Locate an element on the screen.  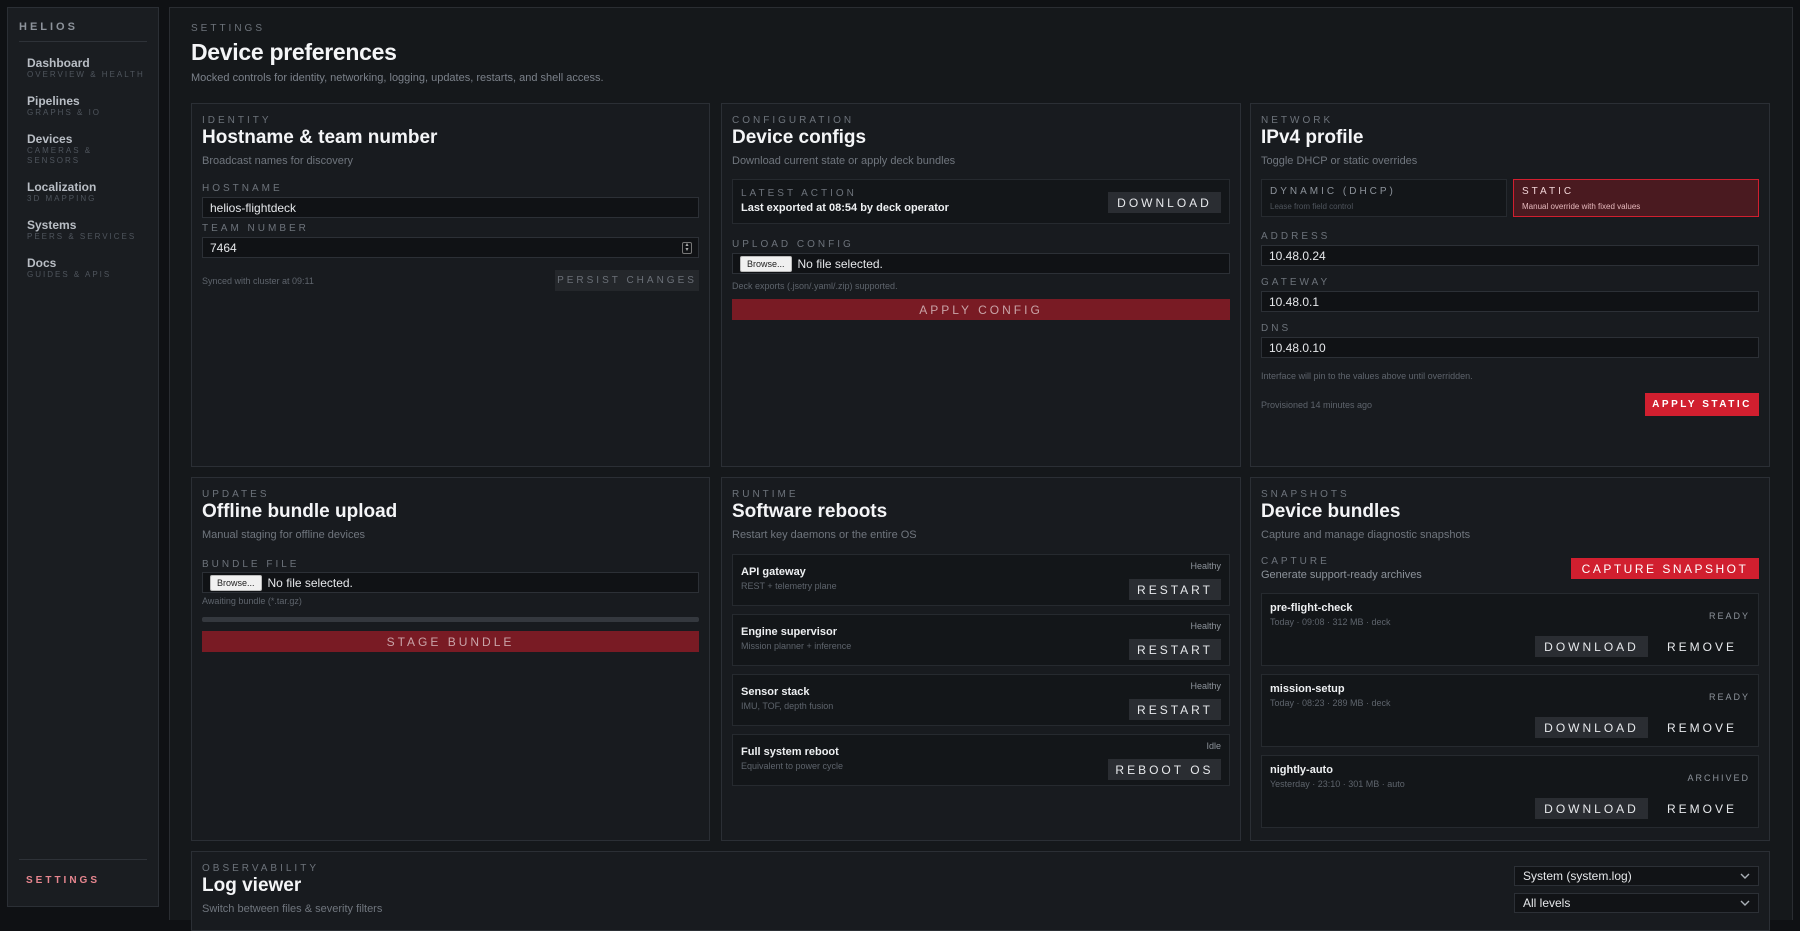
hostname-input: helios-flightdeck is located at coordinates (450, 207).